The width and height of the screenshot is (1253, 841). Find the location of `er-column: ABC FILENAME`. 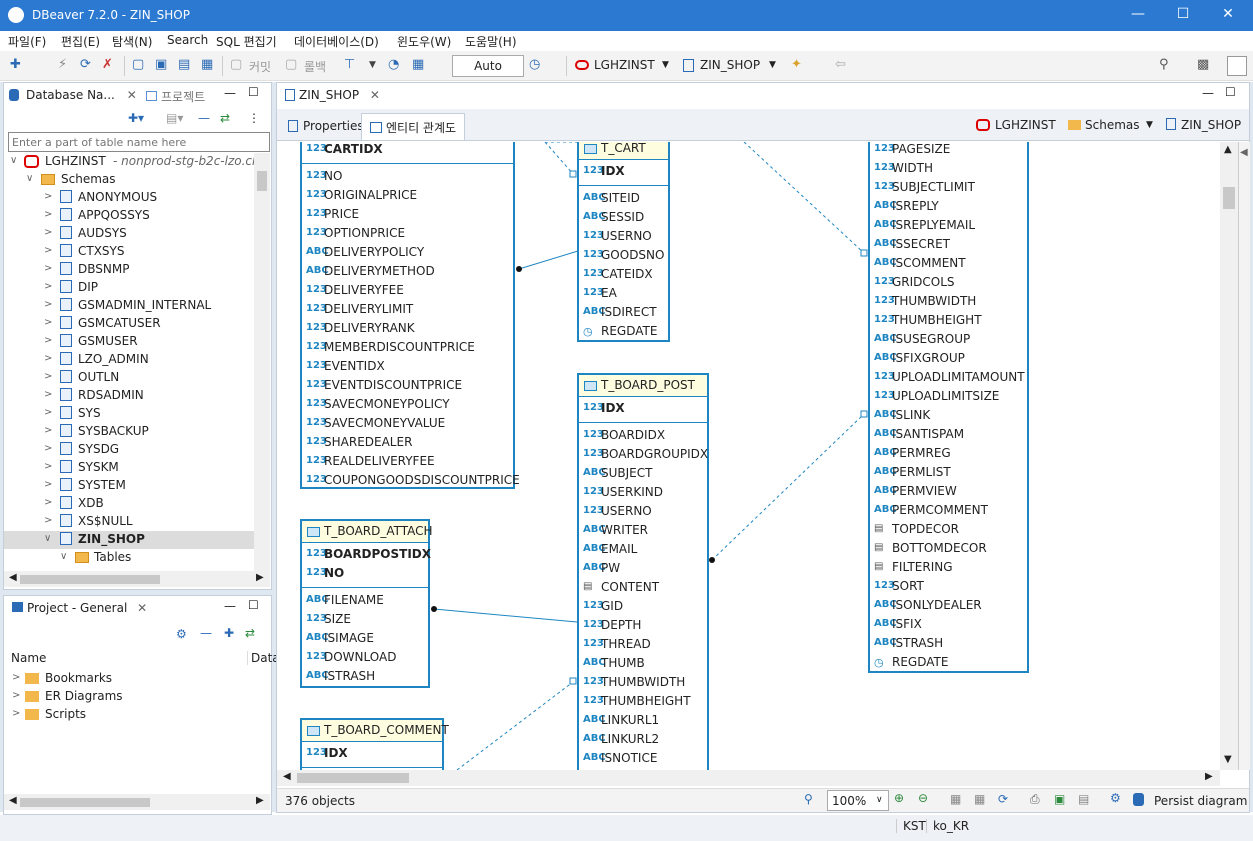

er-column: ABC FILENAME is located at coordinates (365, 600).